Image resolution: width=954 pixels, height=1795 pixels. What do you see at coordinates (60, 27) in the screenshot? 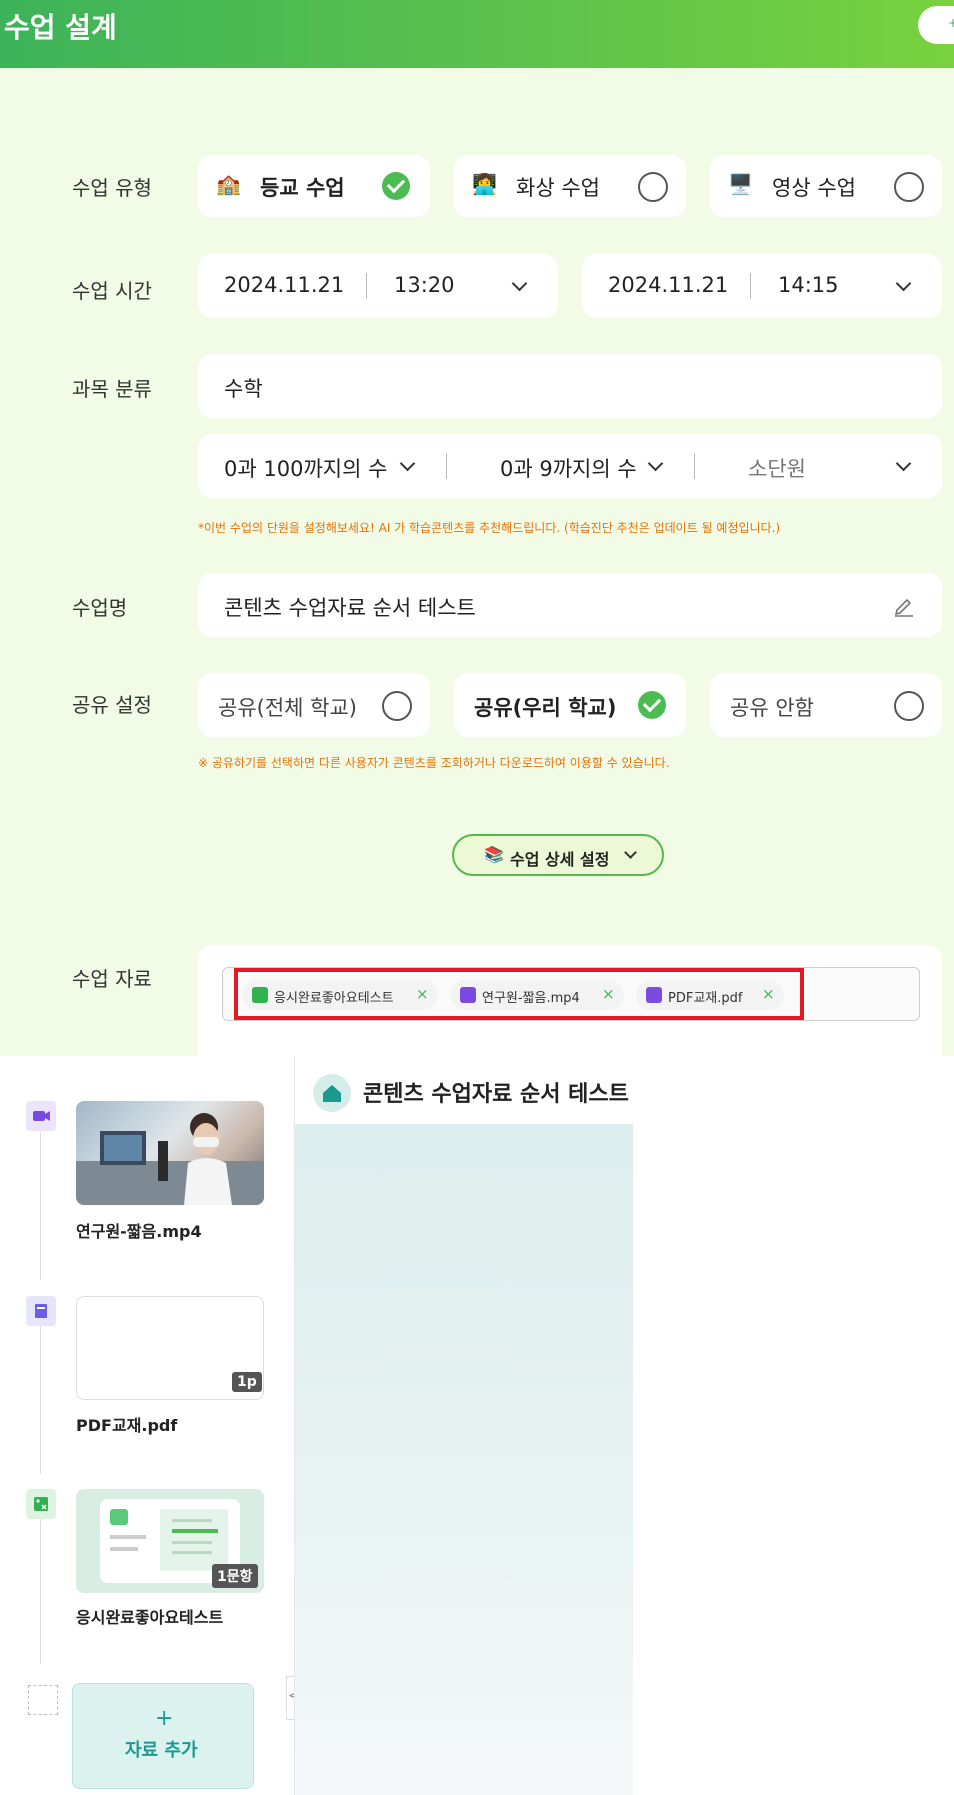
I see `page-title: 수업 설계` at bounding box center [60, 27].